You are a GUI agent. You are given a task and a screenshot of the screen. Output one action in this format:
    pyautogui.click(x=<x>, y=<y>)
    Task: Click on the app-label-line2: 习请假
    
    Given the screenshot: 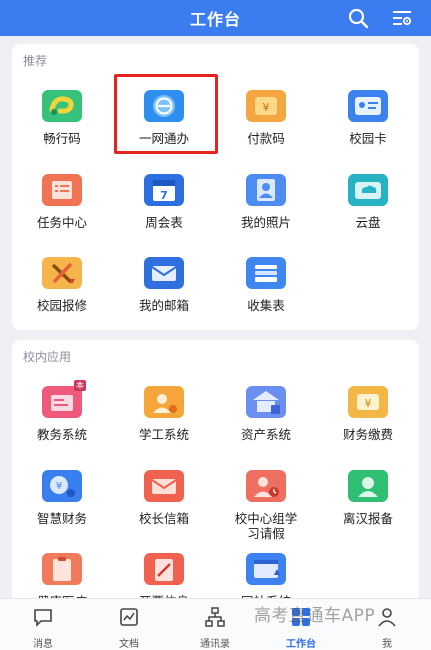 What is the action you would take?
    pyautogui.click(x=266, y=533)
    